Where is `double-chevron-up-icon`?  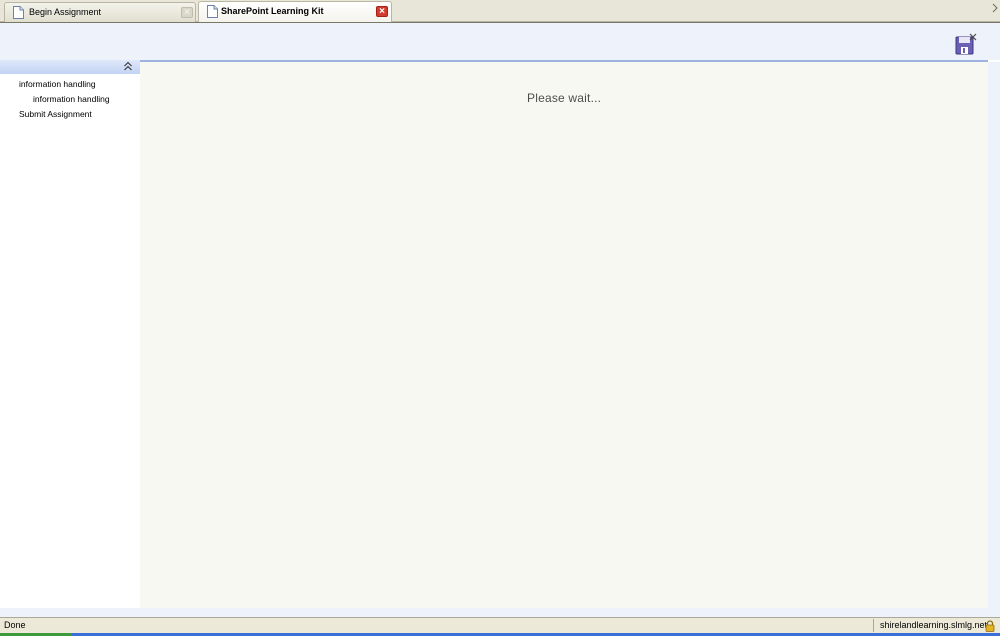 double-chevron-up-icon is located at coordinates (128, 66).